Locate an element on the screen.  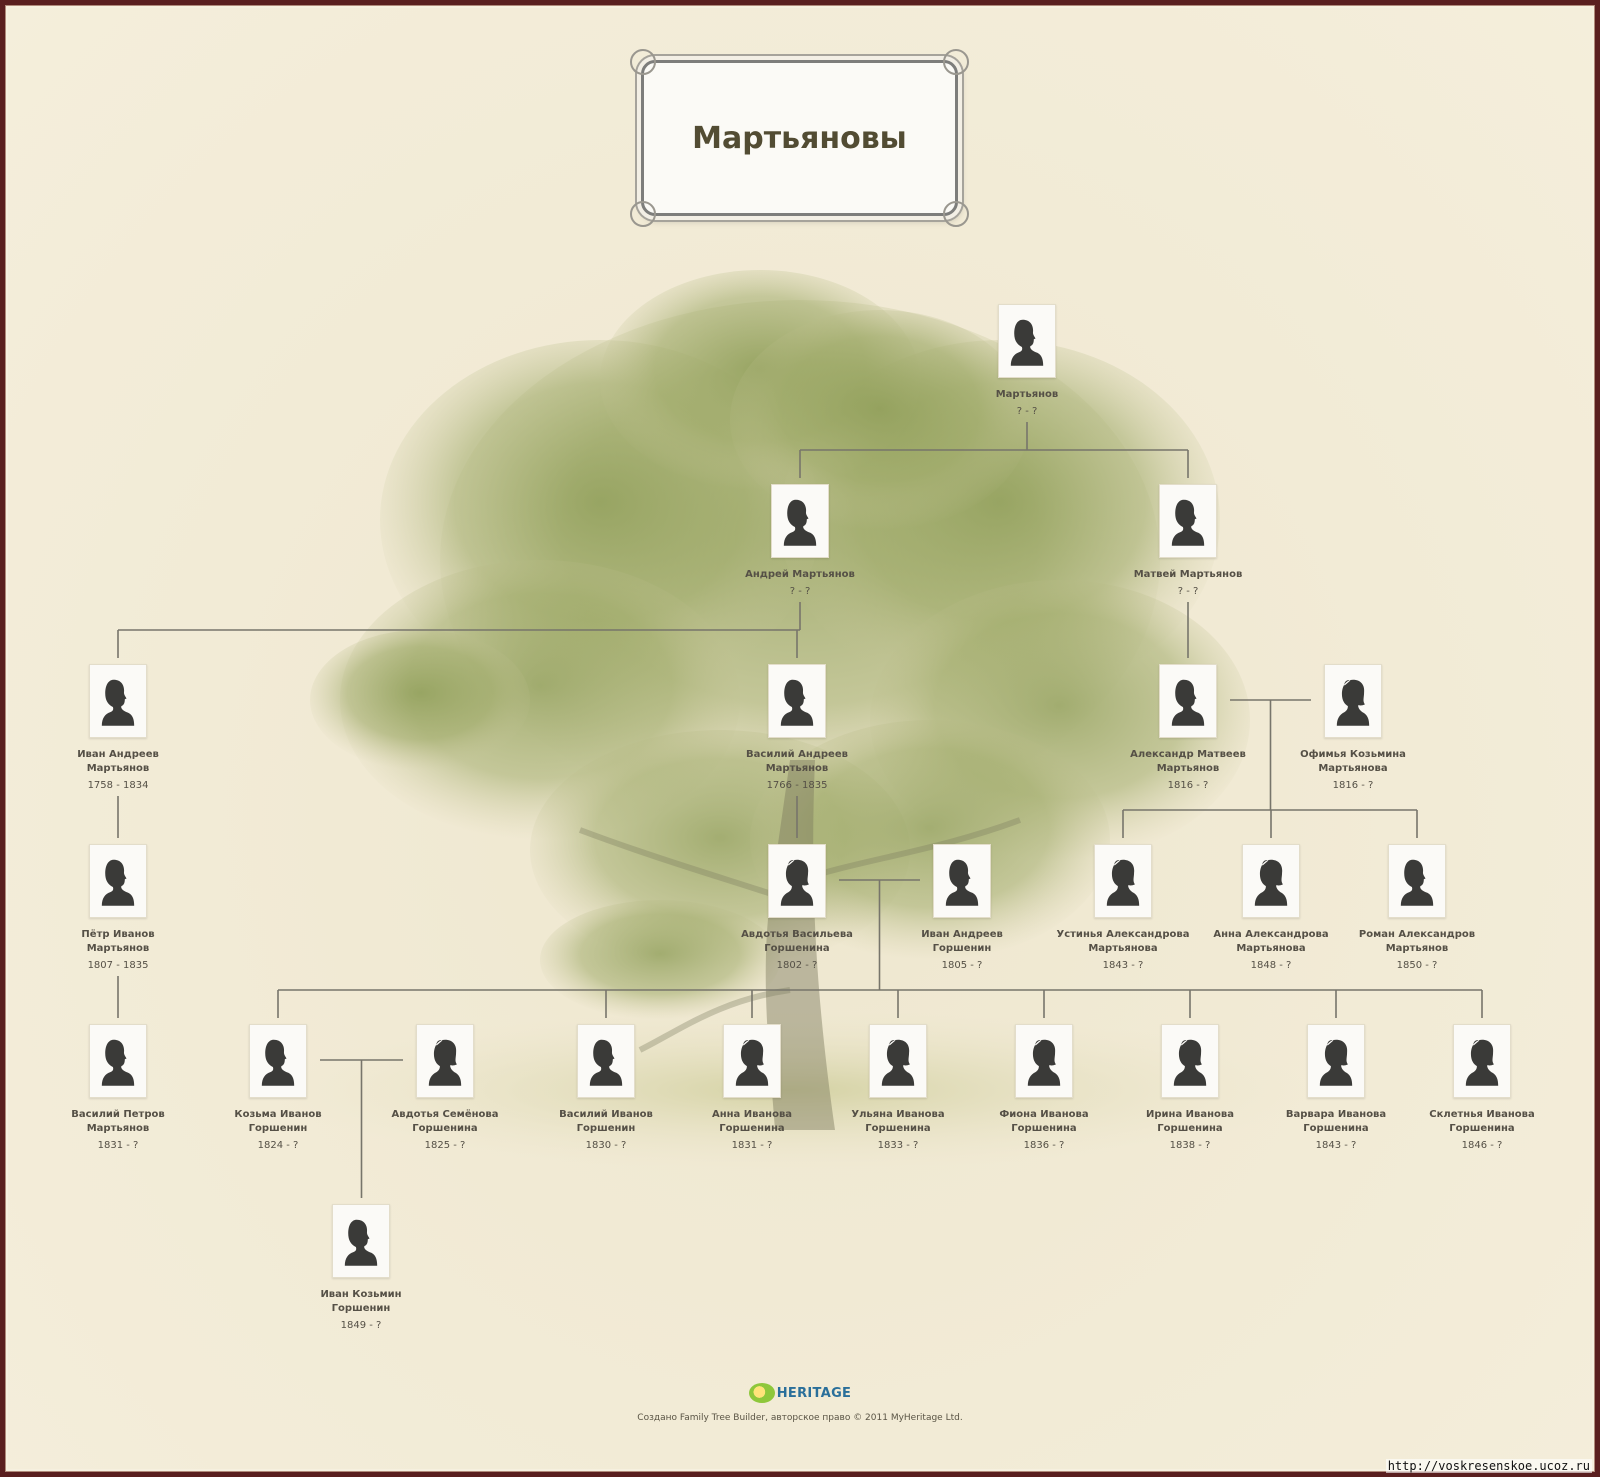
person-name: Матвей Мартьянов is located at coordinates (1188, 575).